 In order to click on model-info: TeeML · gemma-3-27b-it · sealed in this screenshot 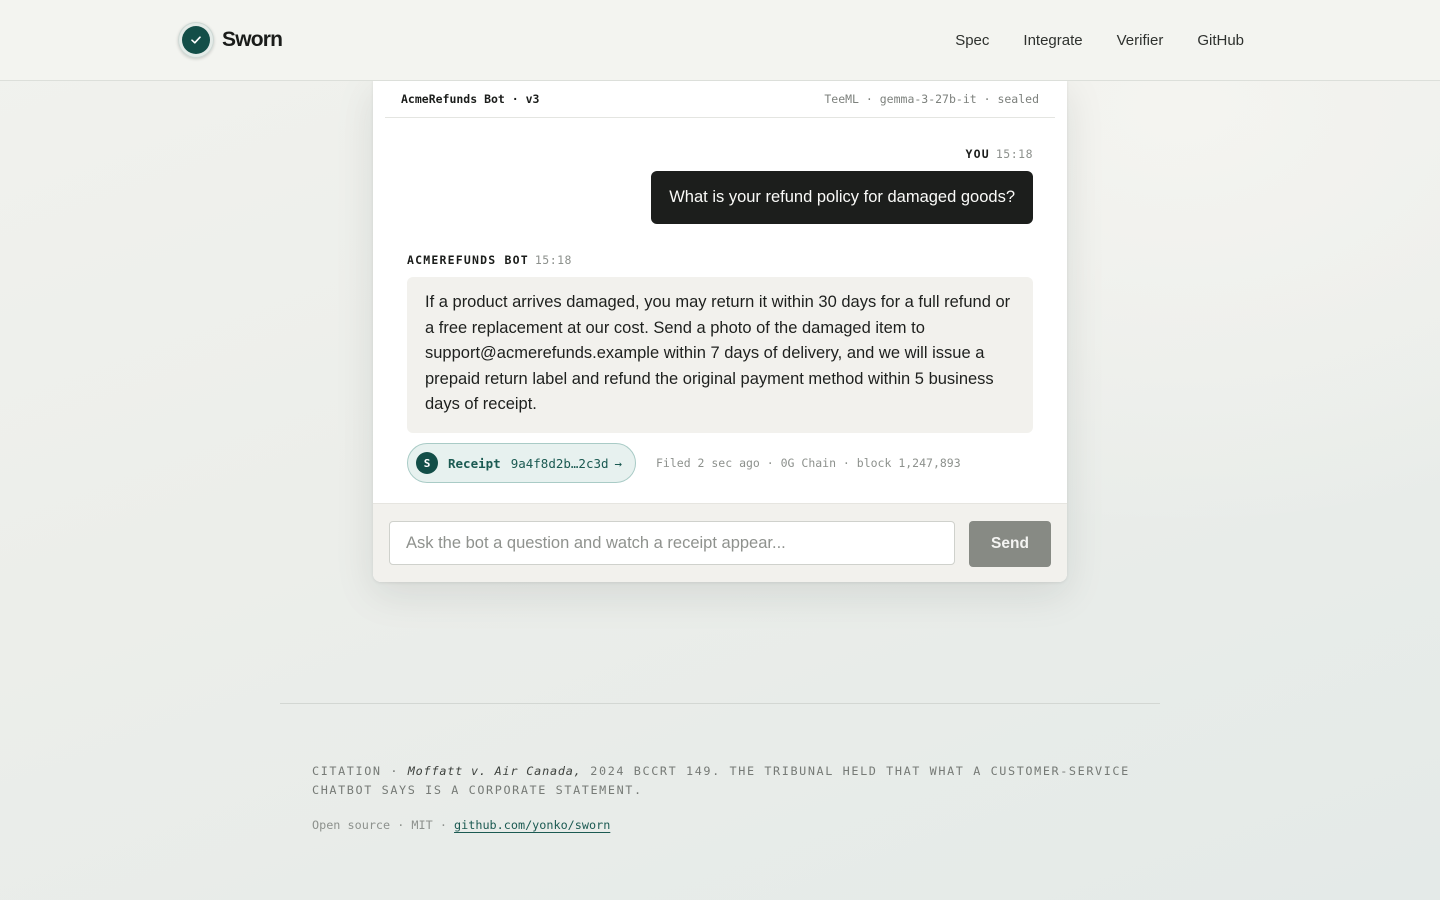, I will do `click(931, 99)`.